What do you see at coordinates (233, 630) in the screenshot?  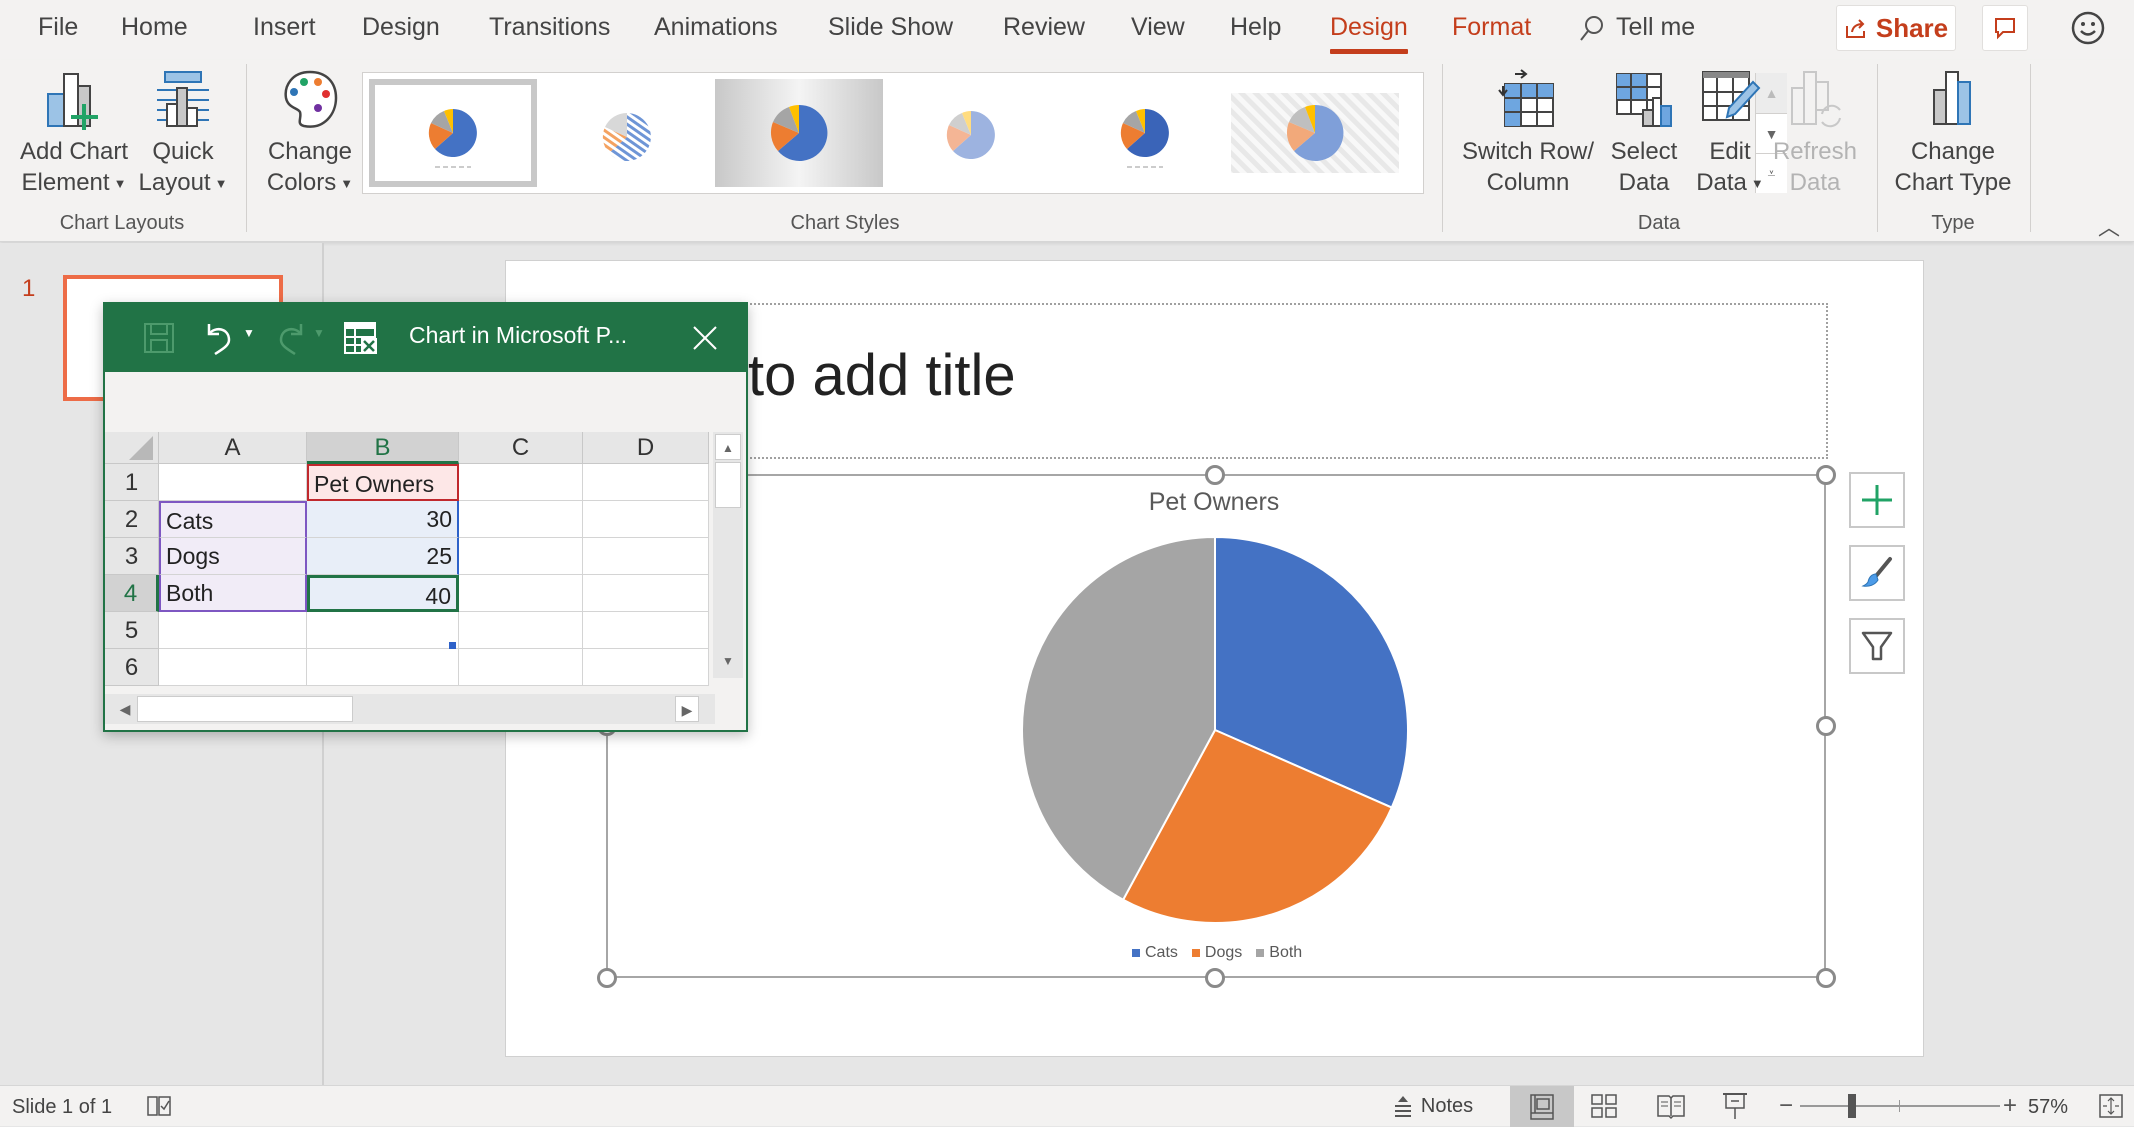 I see `cell-a5` at bounding box center [233, 630].